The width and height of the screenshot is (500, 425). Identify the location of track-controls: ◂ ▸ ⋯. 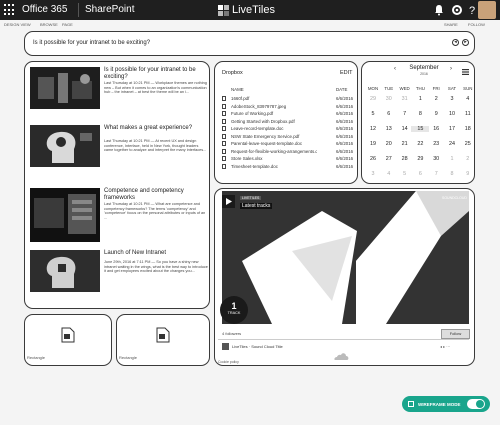
(445, 346).